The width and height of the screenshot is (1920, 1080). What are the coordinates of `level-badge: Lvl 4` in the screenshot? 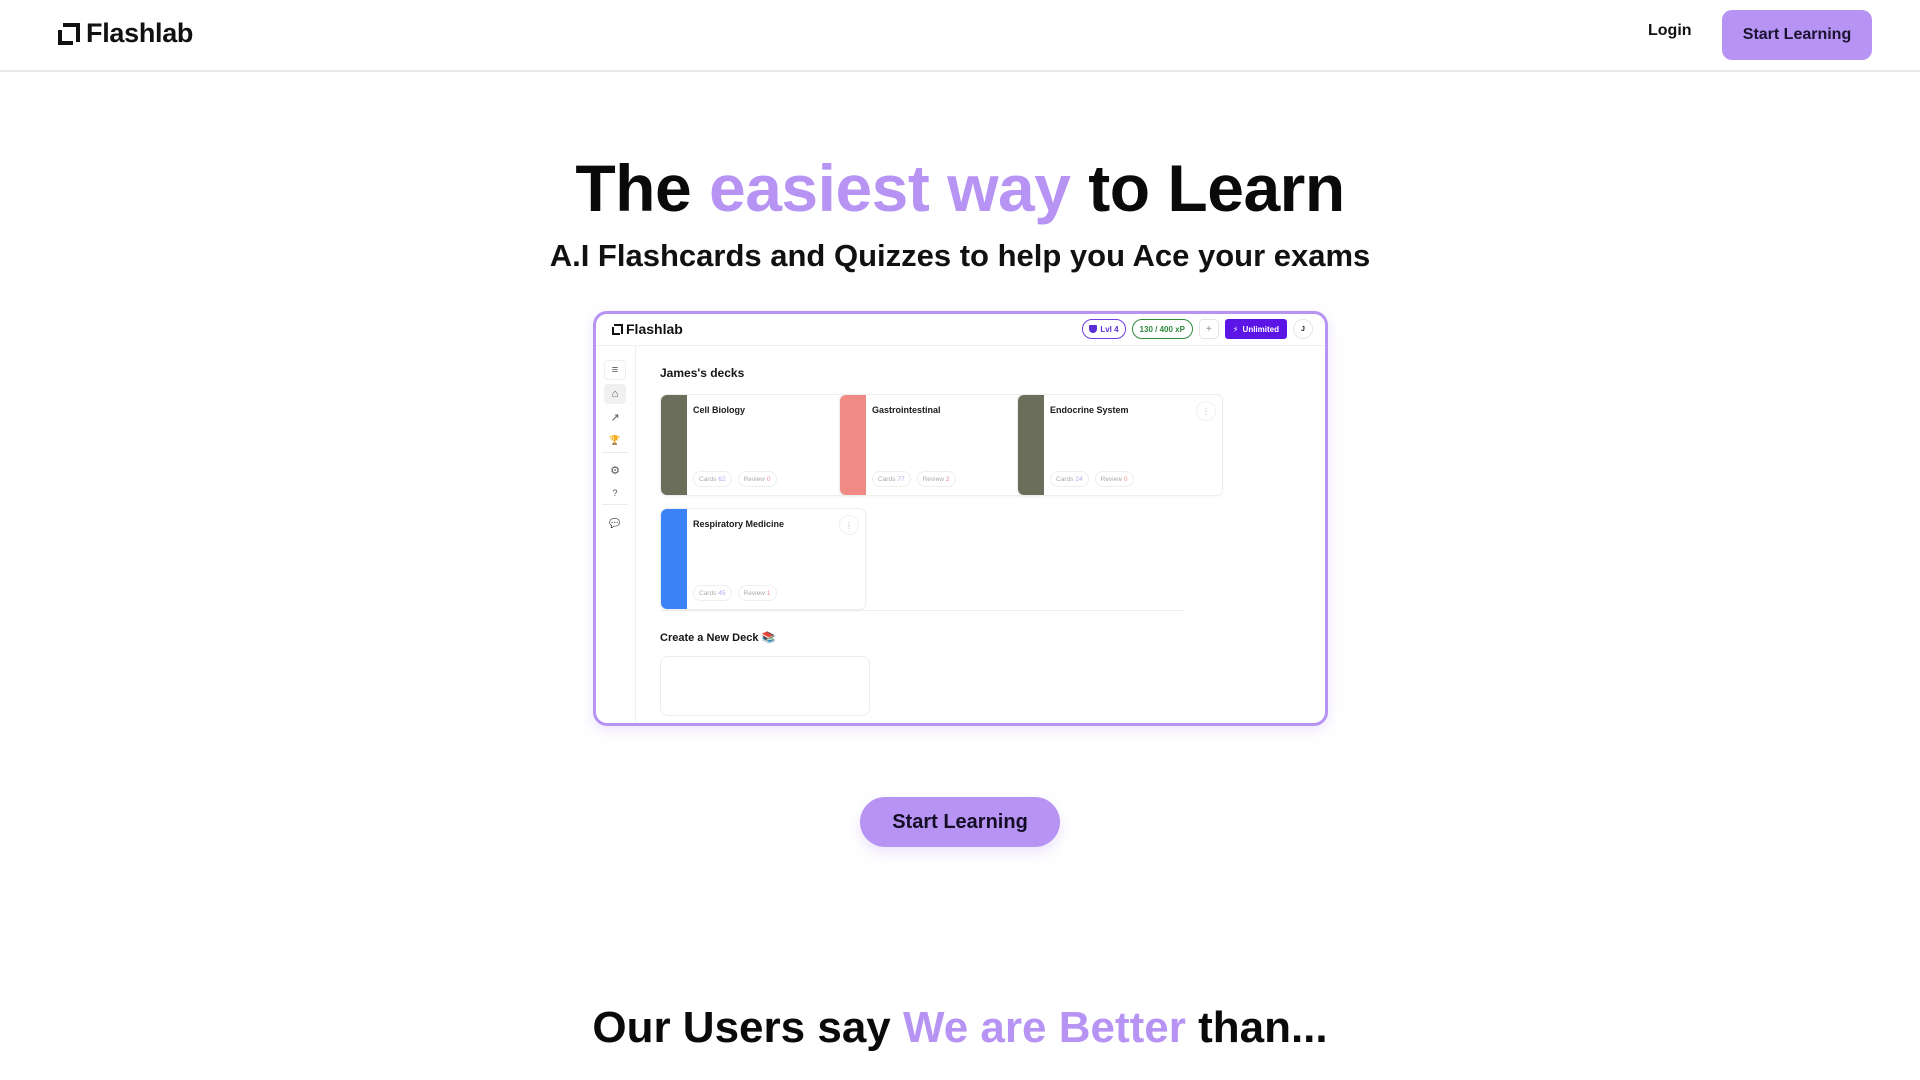 It's located at (1104, 329).